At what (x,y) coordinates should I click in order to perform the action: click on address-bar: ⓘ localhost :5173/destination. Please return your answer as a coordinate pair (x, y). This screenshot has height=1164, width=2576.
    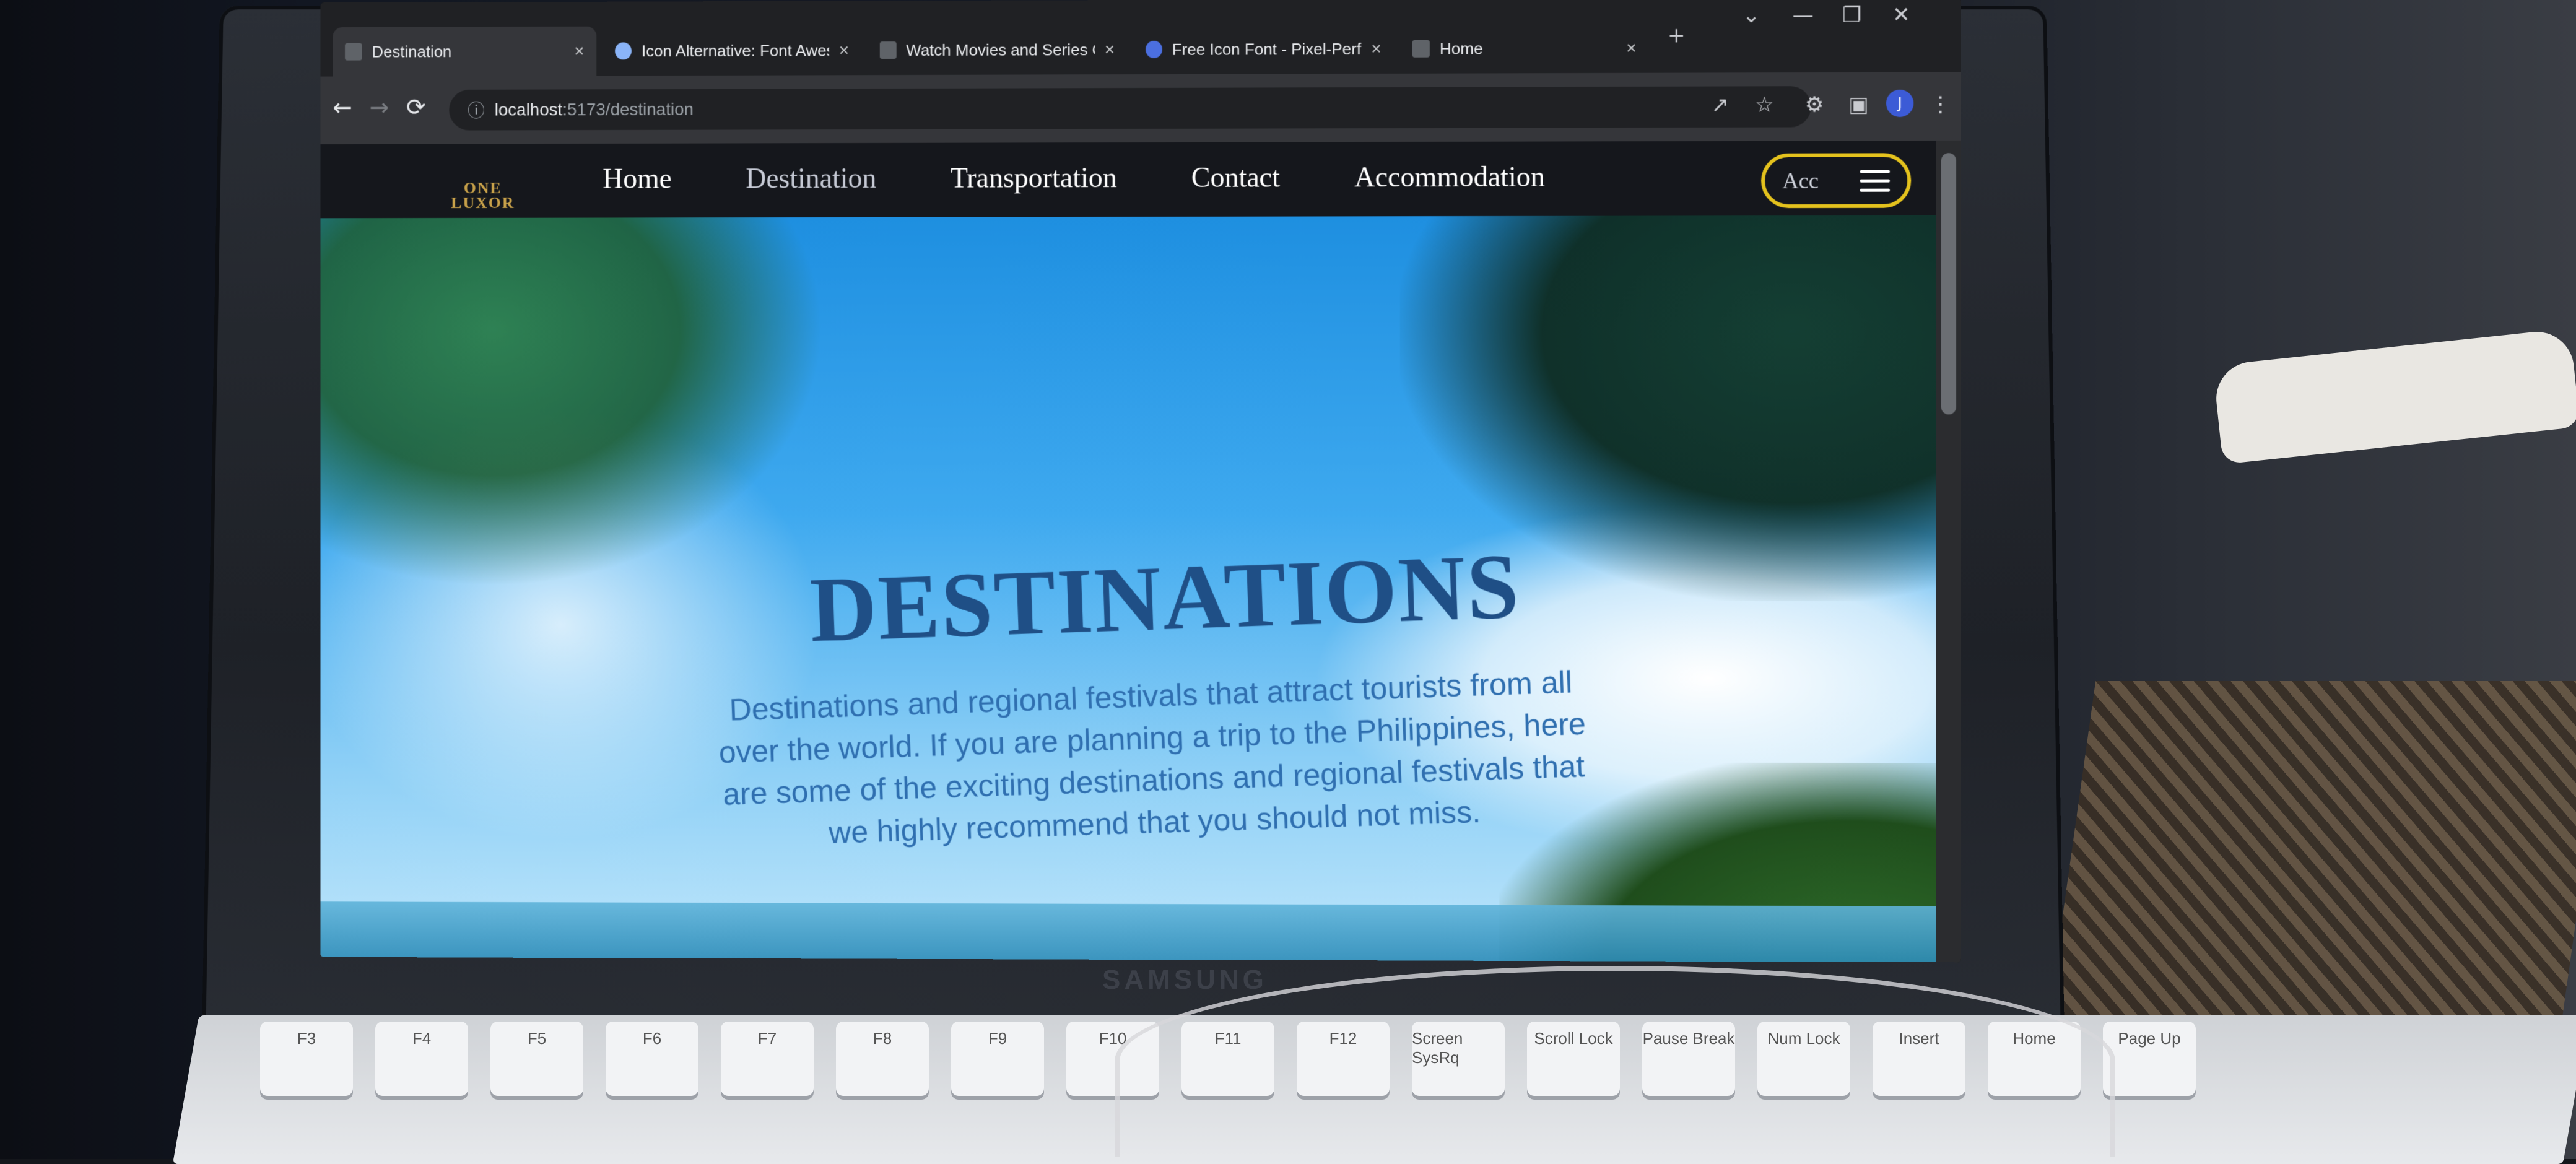
    Looking at the image, I should click on (1130, 108).